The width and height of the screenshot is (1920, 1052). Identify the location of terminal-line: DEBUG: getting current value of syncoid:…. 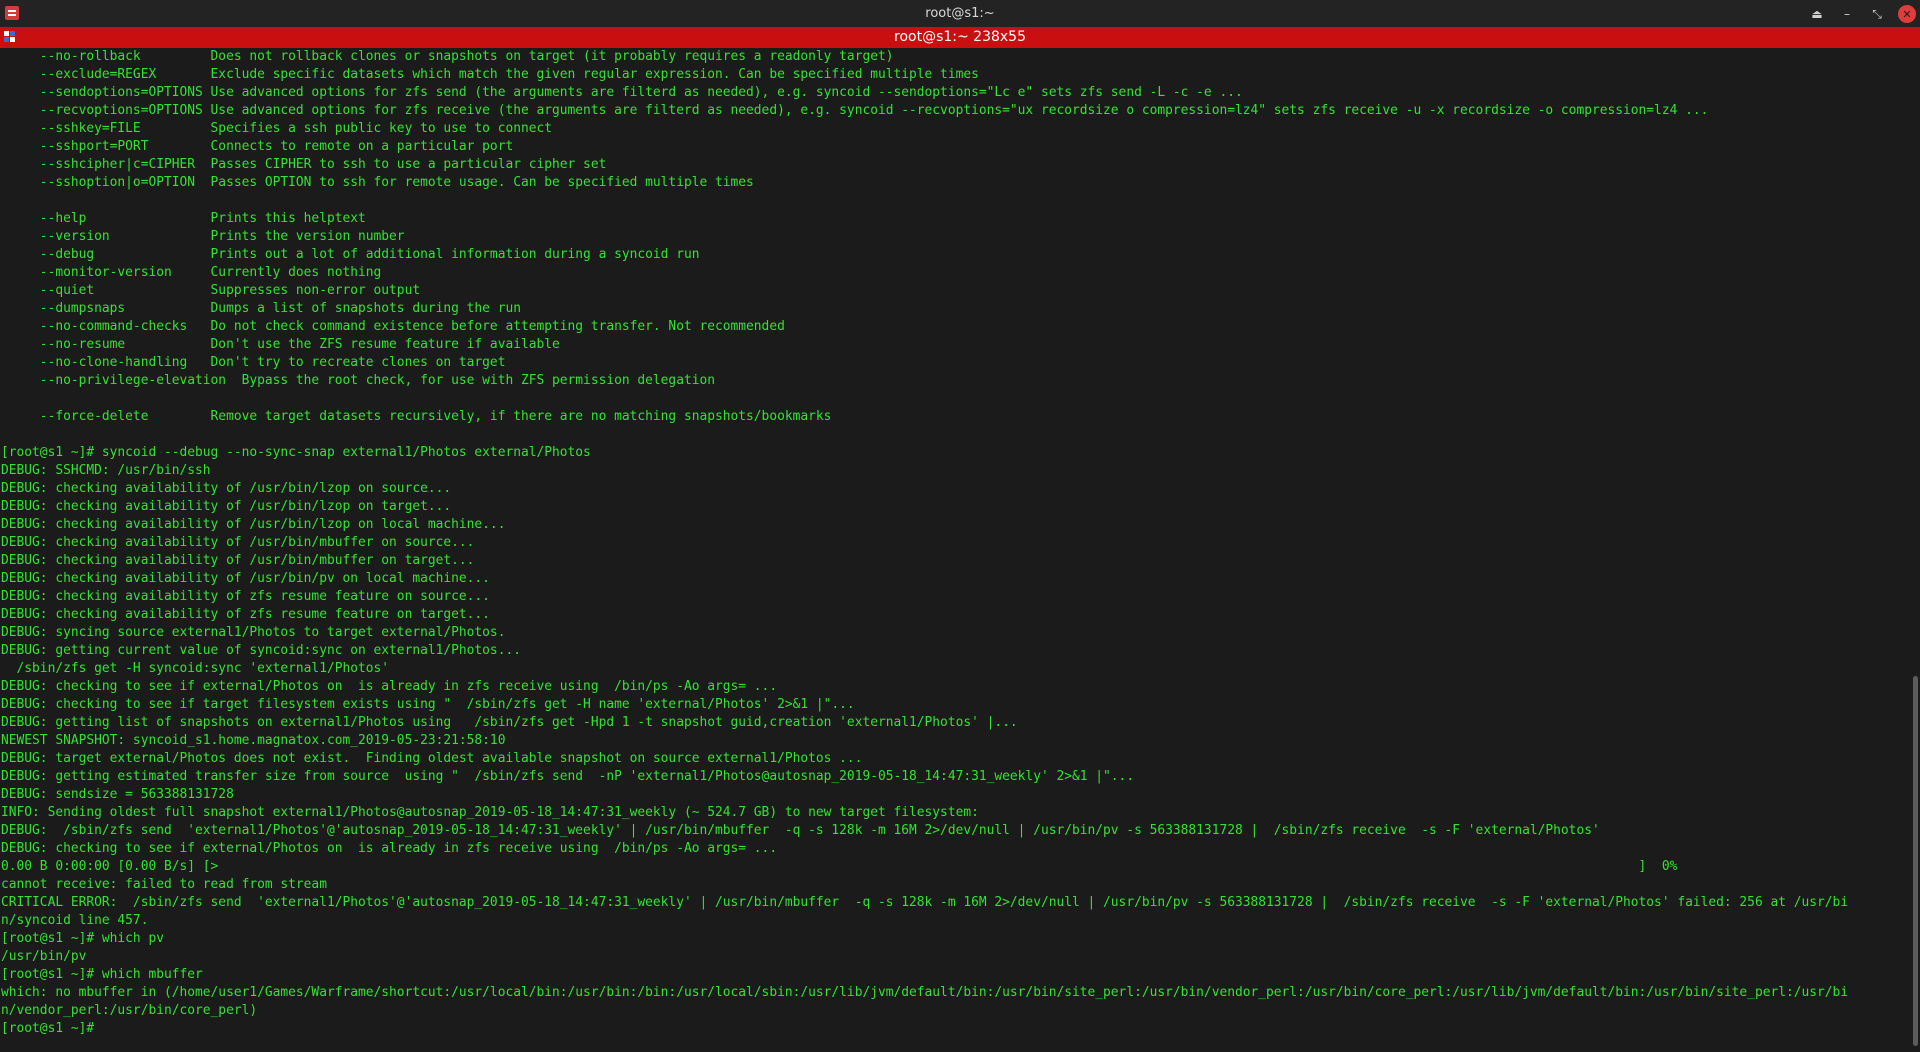
(261, 650).